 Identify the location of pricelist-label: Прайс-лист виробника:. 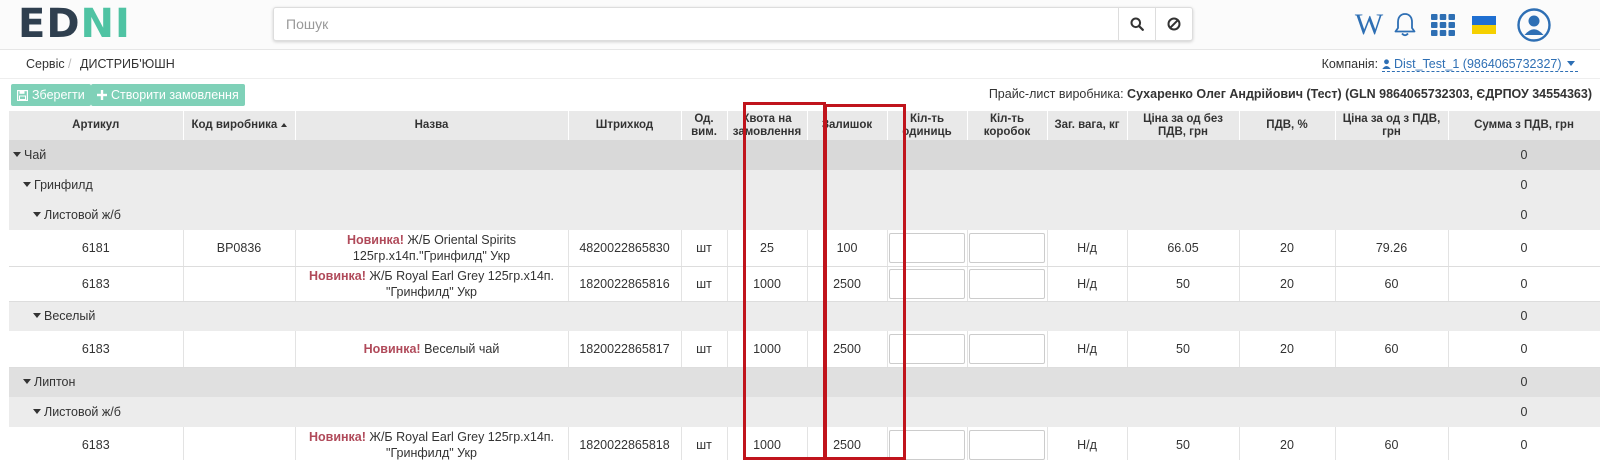
(1056, 94).